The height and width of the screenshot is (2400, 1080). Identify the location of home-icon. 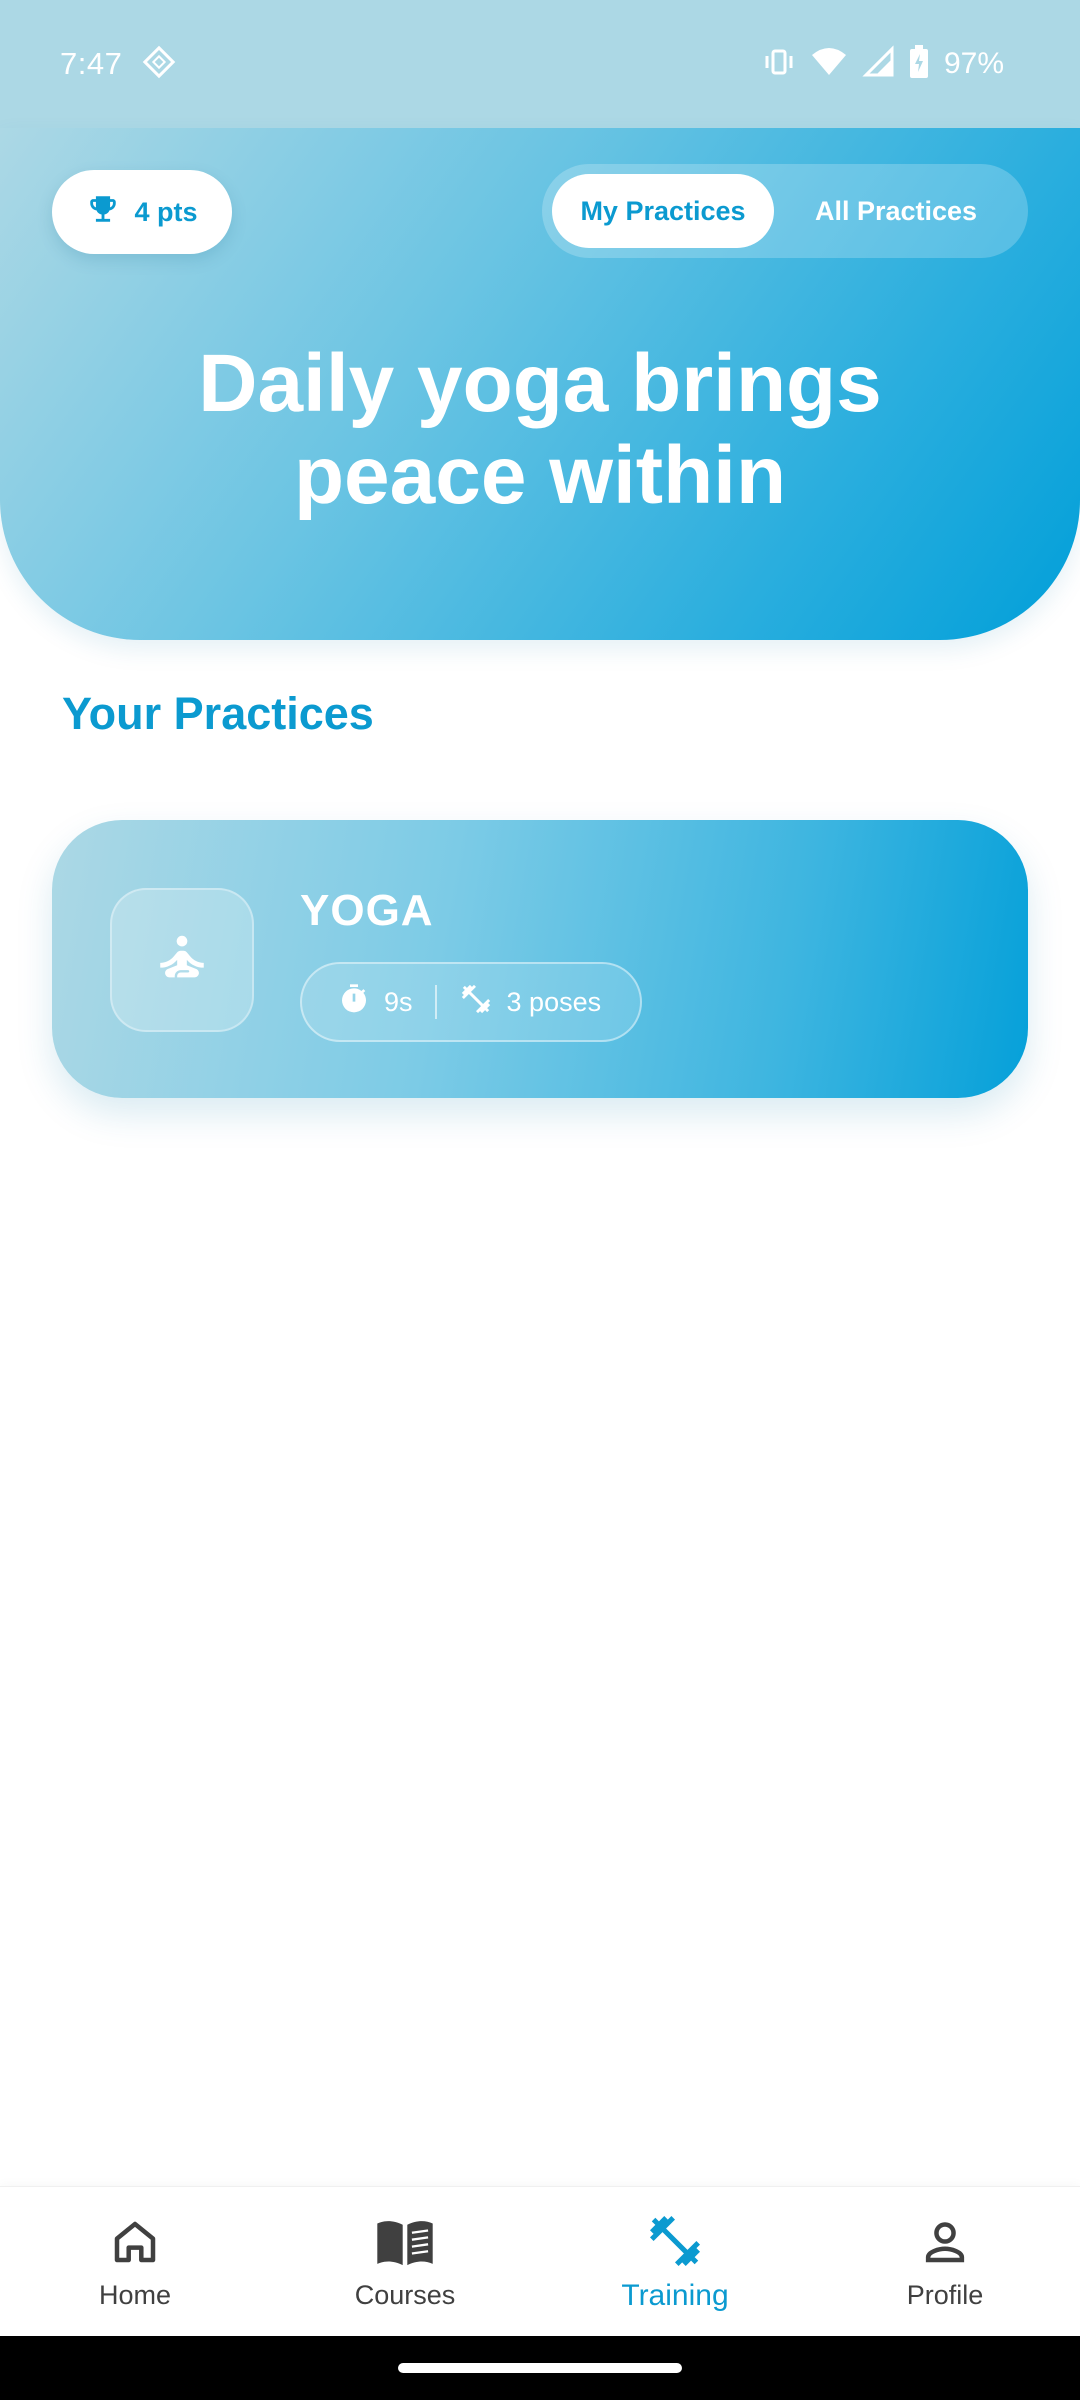
(135, 2242).